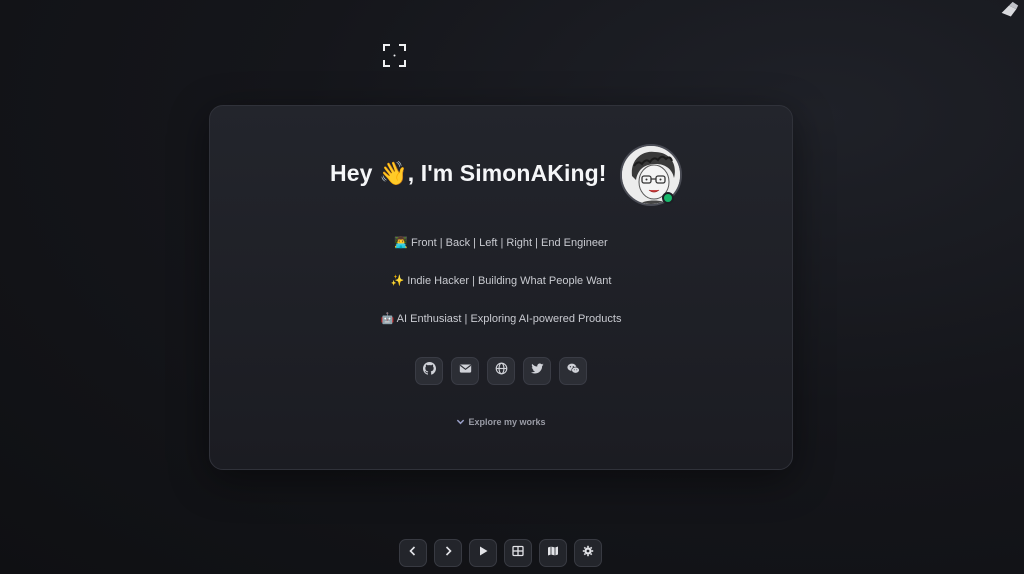 The width and height of the screenshot is (1024, 574). I want to click on explore-link: Explore my works, so click(501, 422).